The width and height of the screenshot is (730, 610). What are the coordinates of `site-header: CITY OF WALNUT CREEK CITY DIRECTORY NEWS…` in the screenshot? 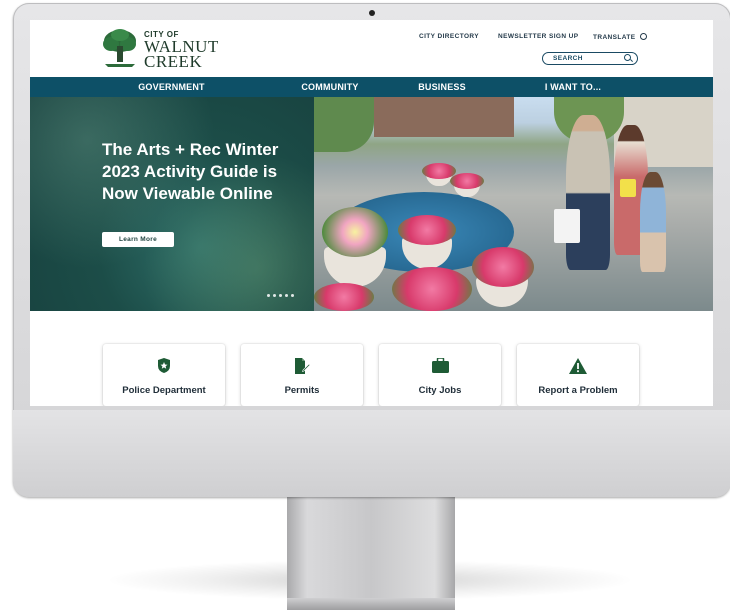 It's located at (371, 48).